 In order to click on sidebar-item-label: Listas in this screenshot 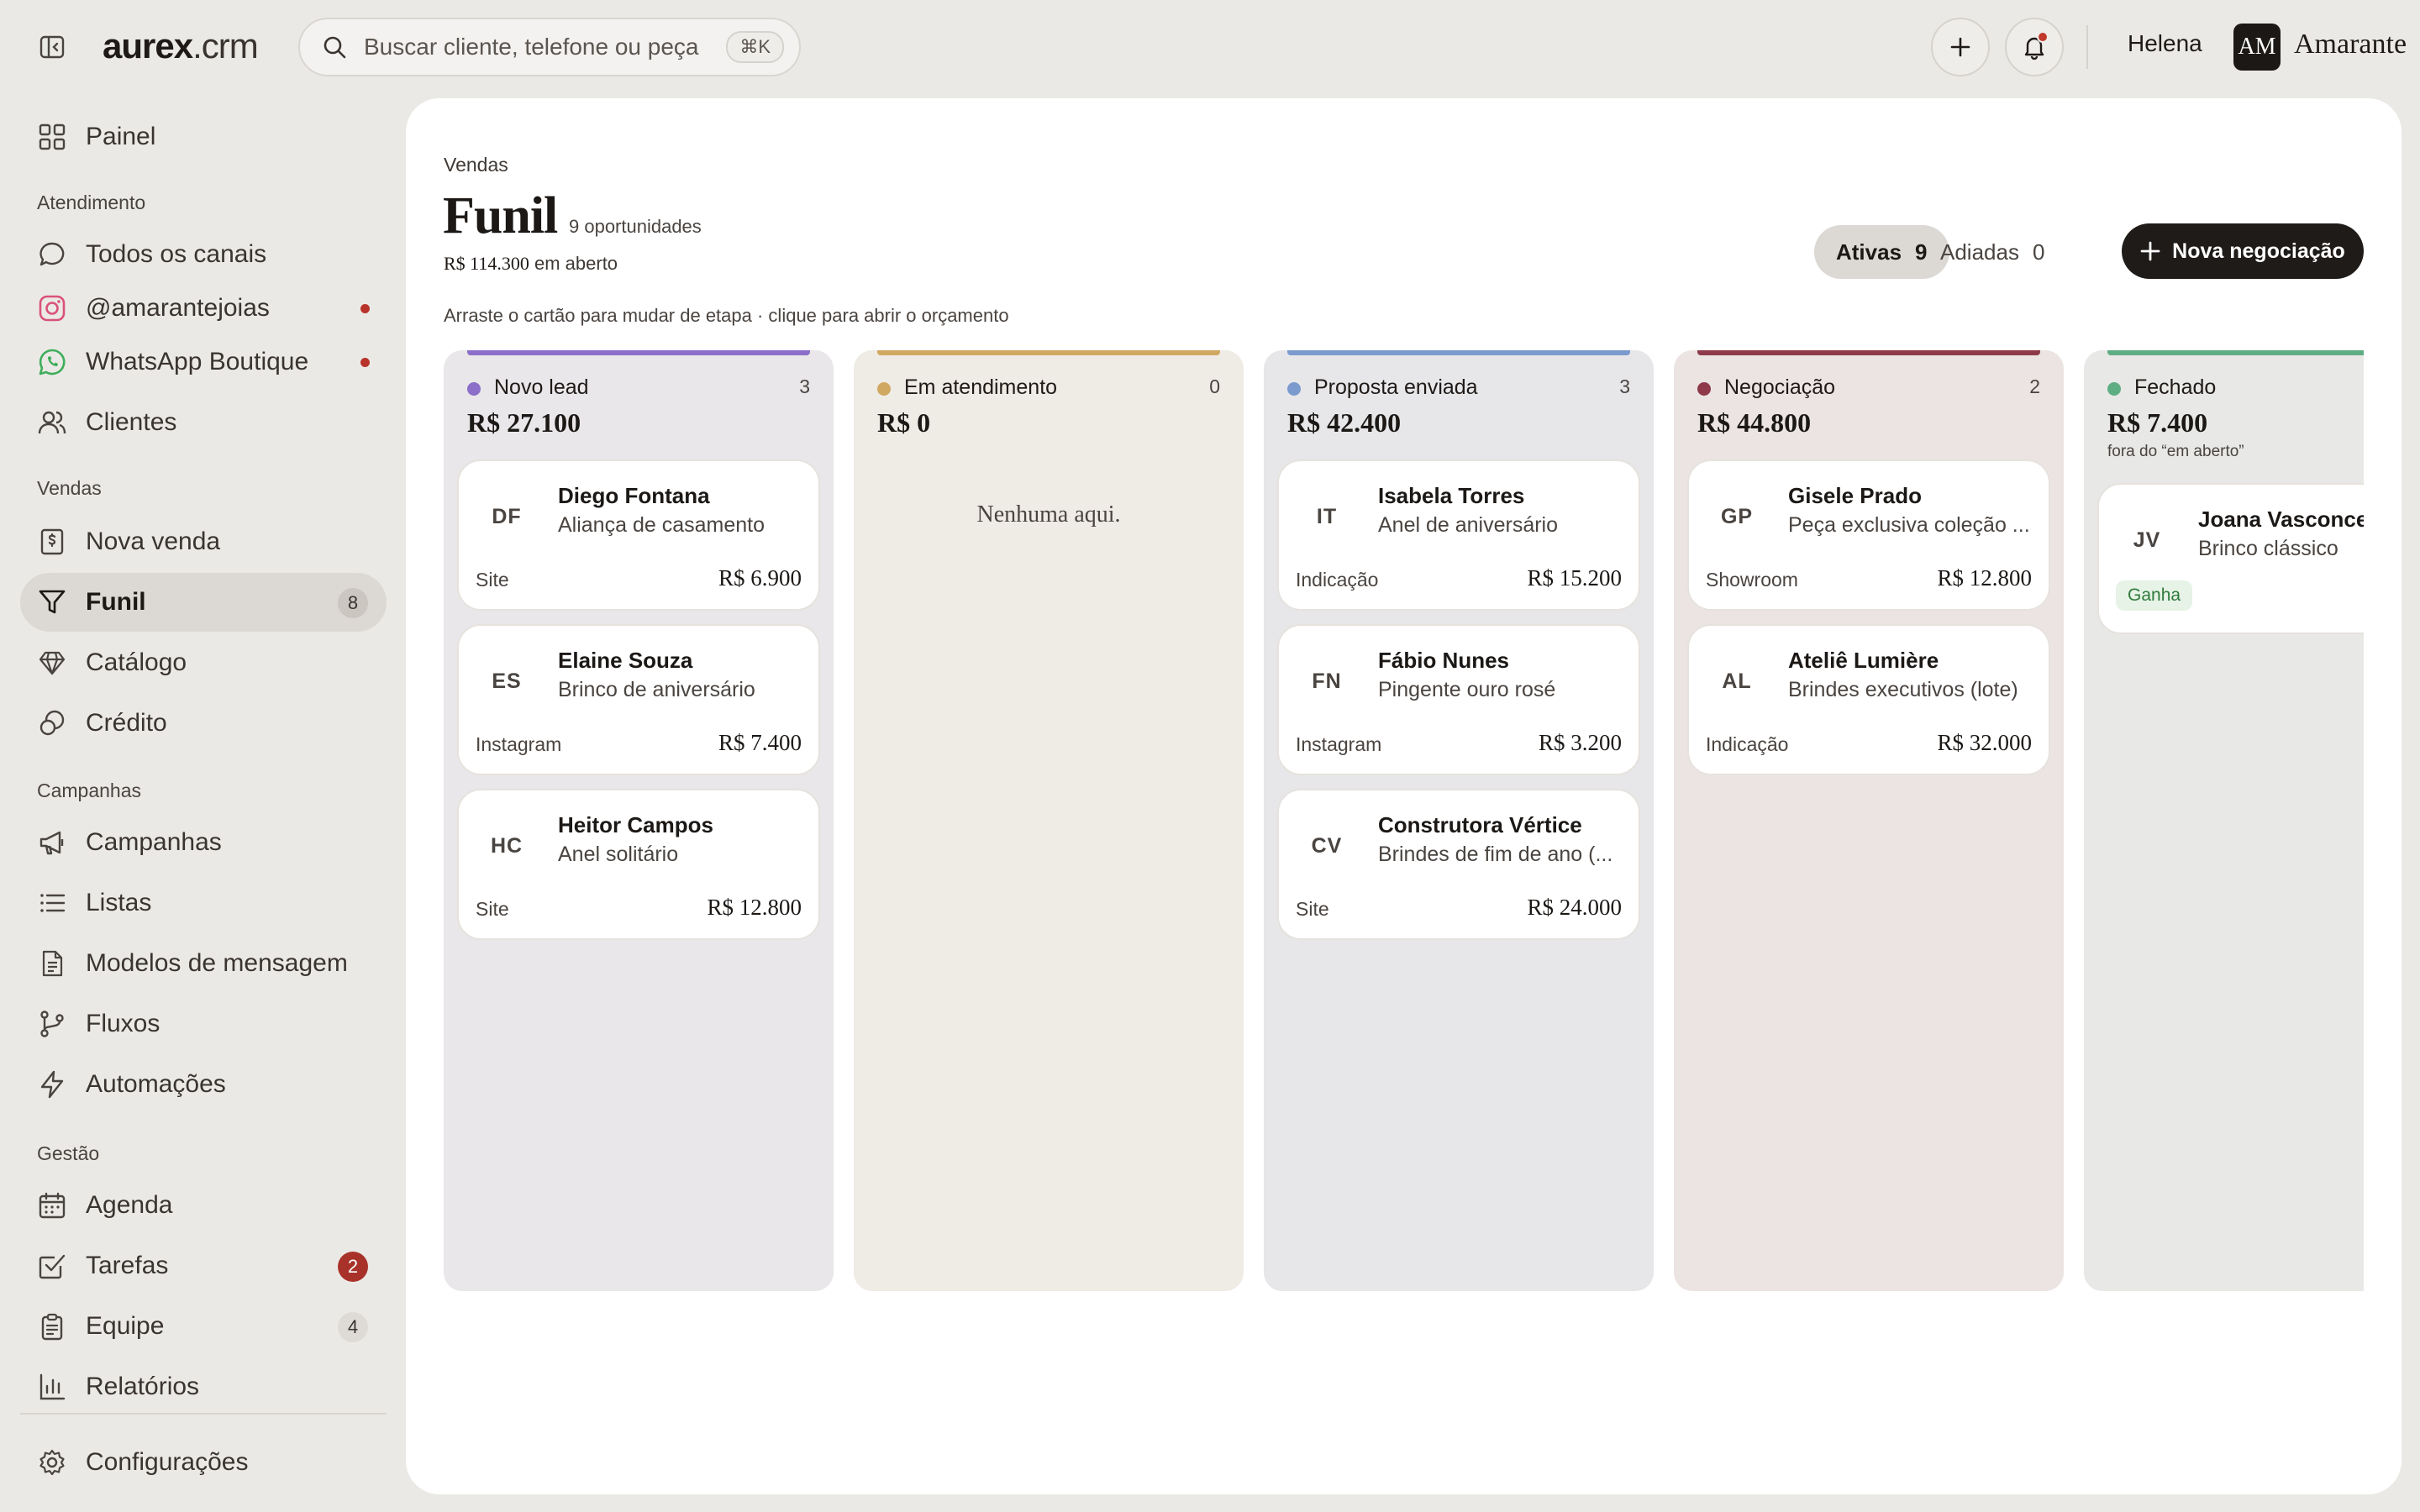, I will do `click(119, 902)`.